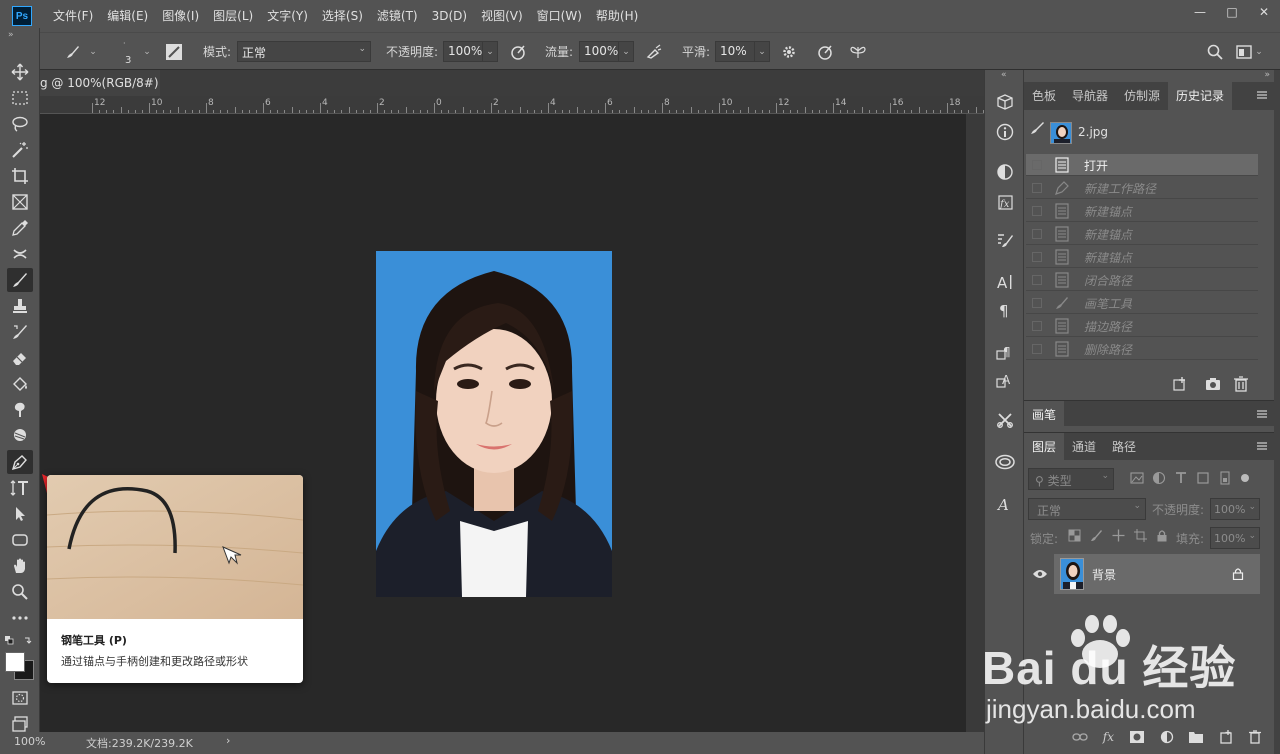 The width and height of the screenshot is (1280, 754). Describe the element at coordinates (518, 52) in the screenshot. I see `pressure-opacity-icon` at that location.